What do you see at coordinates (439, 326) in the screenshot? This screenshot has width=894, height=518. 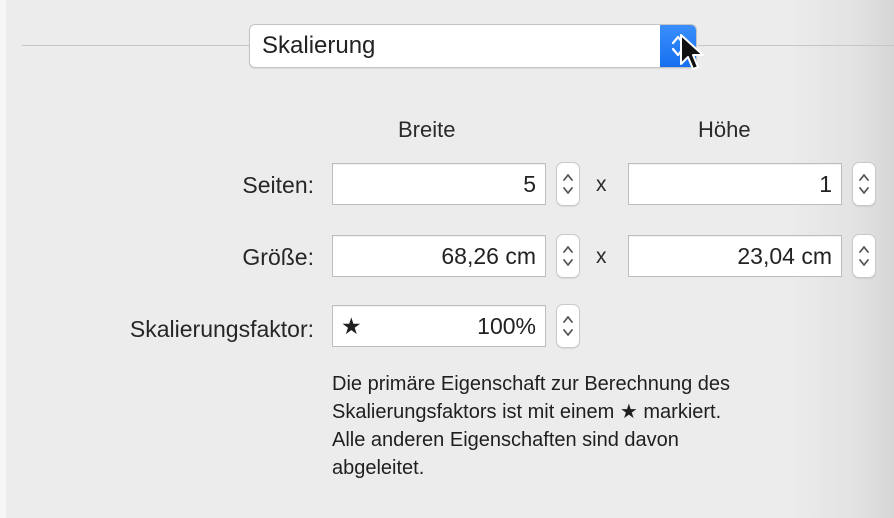 I see `scale-factor-field: ★ 100%` at bounding box center [439, 326].